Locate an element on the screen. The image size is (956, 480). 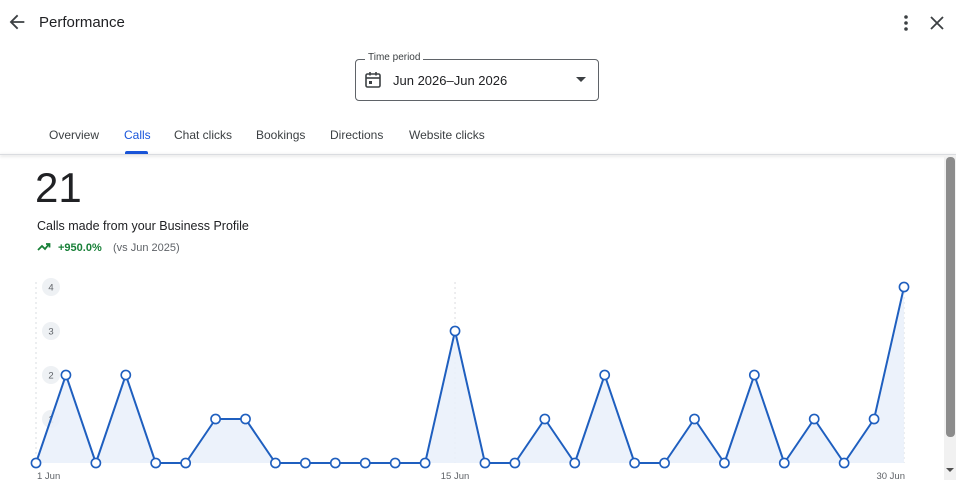
tab-website-clicks: Website clicks is located at coordinates (447, 135).